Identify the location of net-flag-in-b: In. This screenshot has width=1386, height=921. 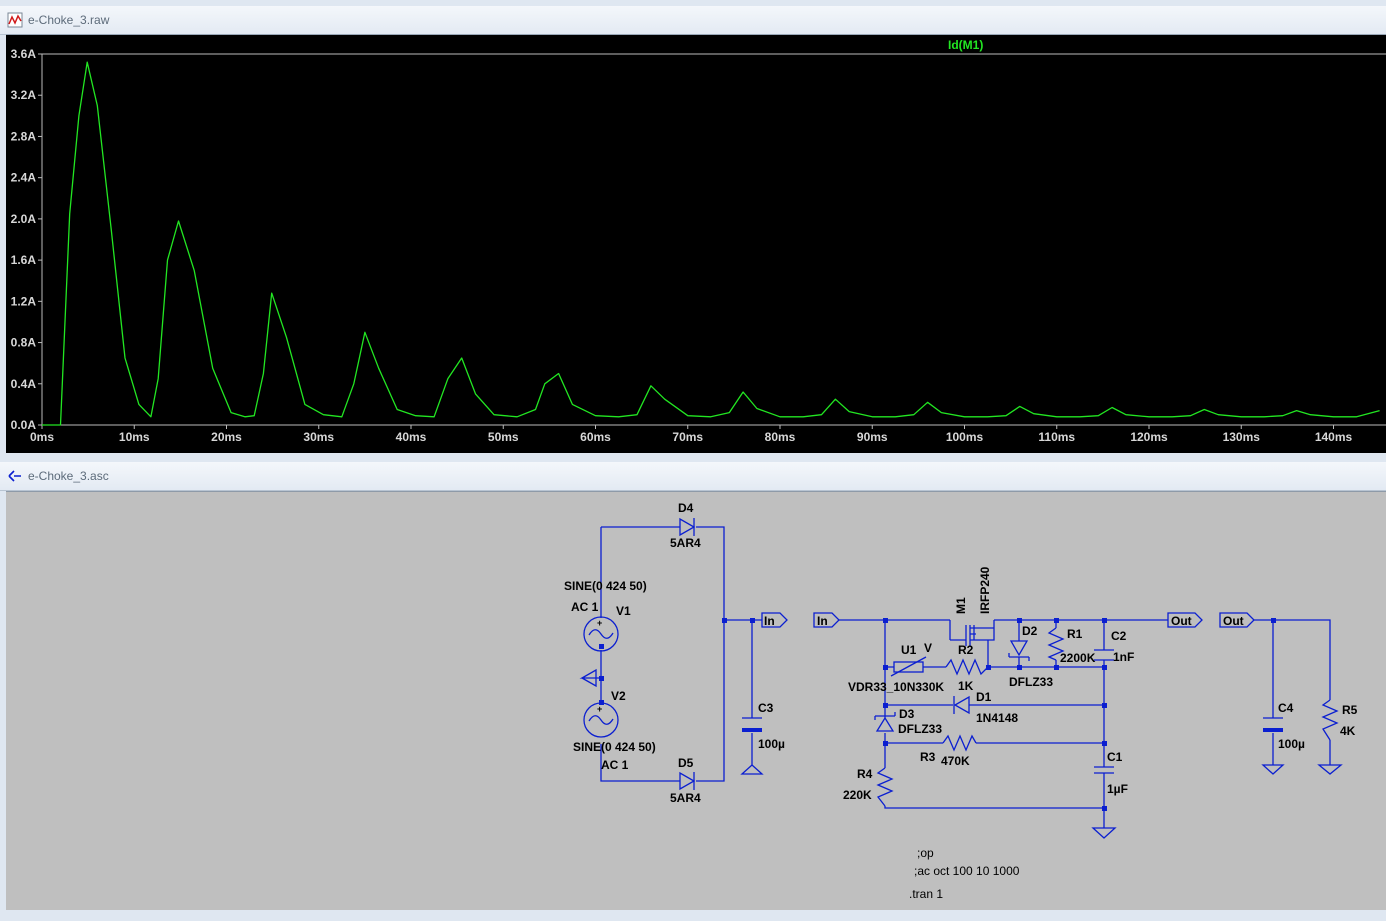
(826, 620).